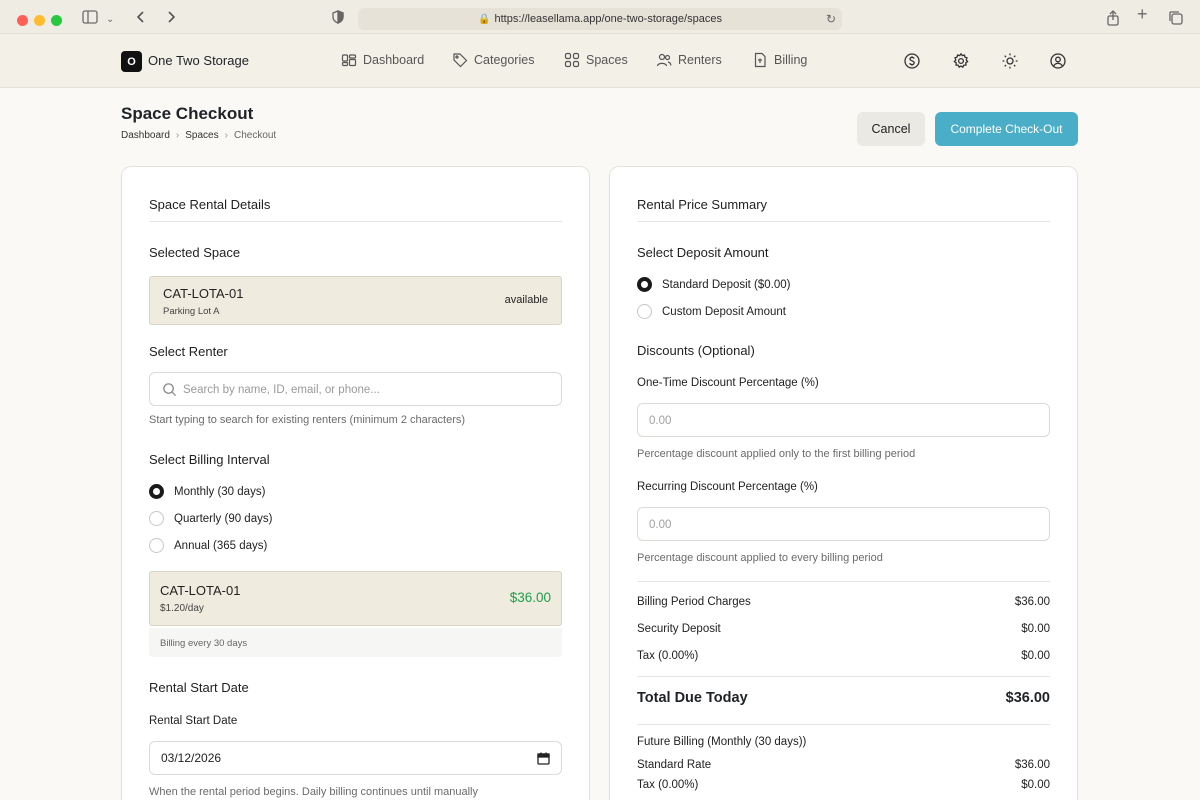 This screenshot has height=800, width=1200. I want to click on total-due-label: Total Due Today, so click(692, 698).